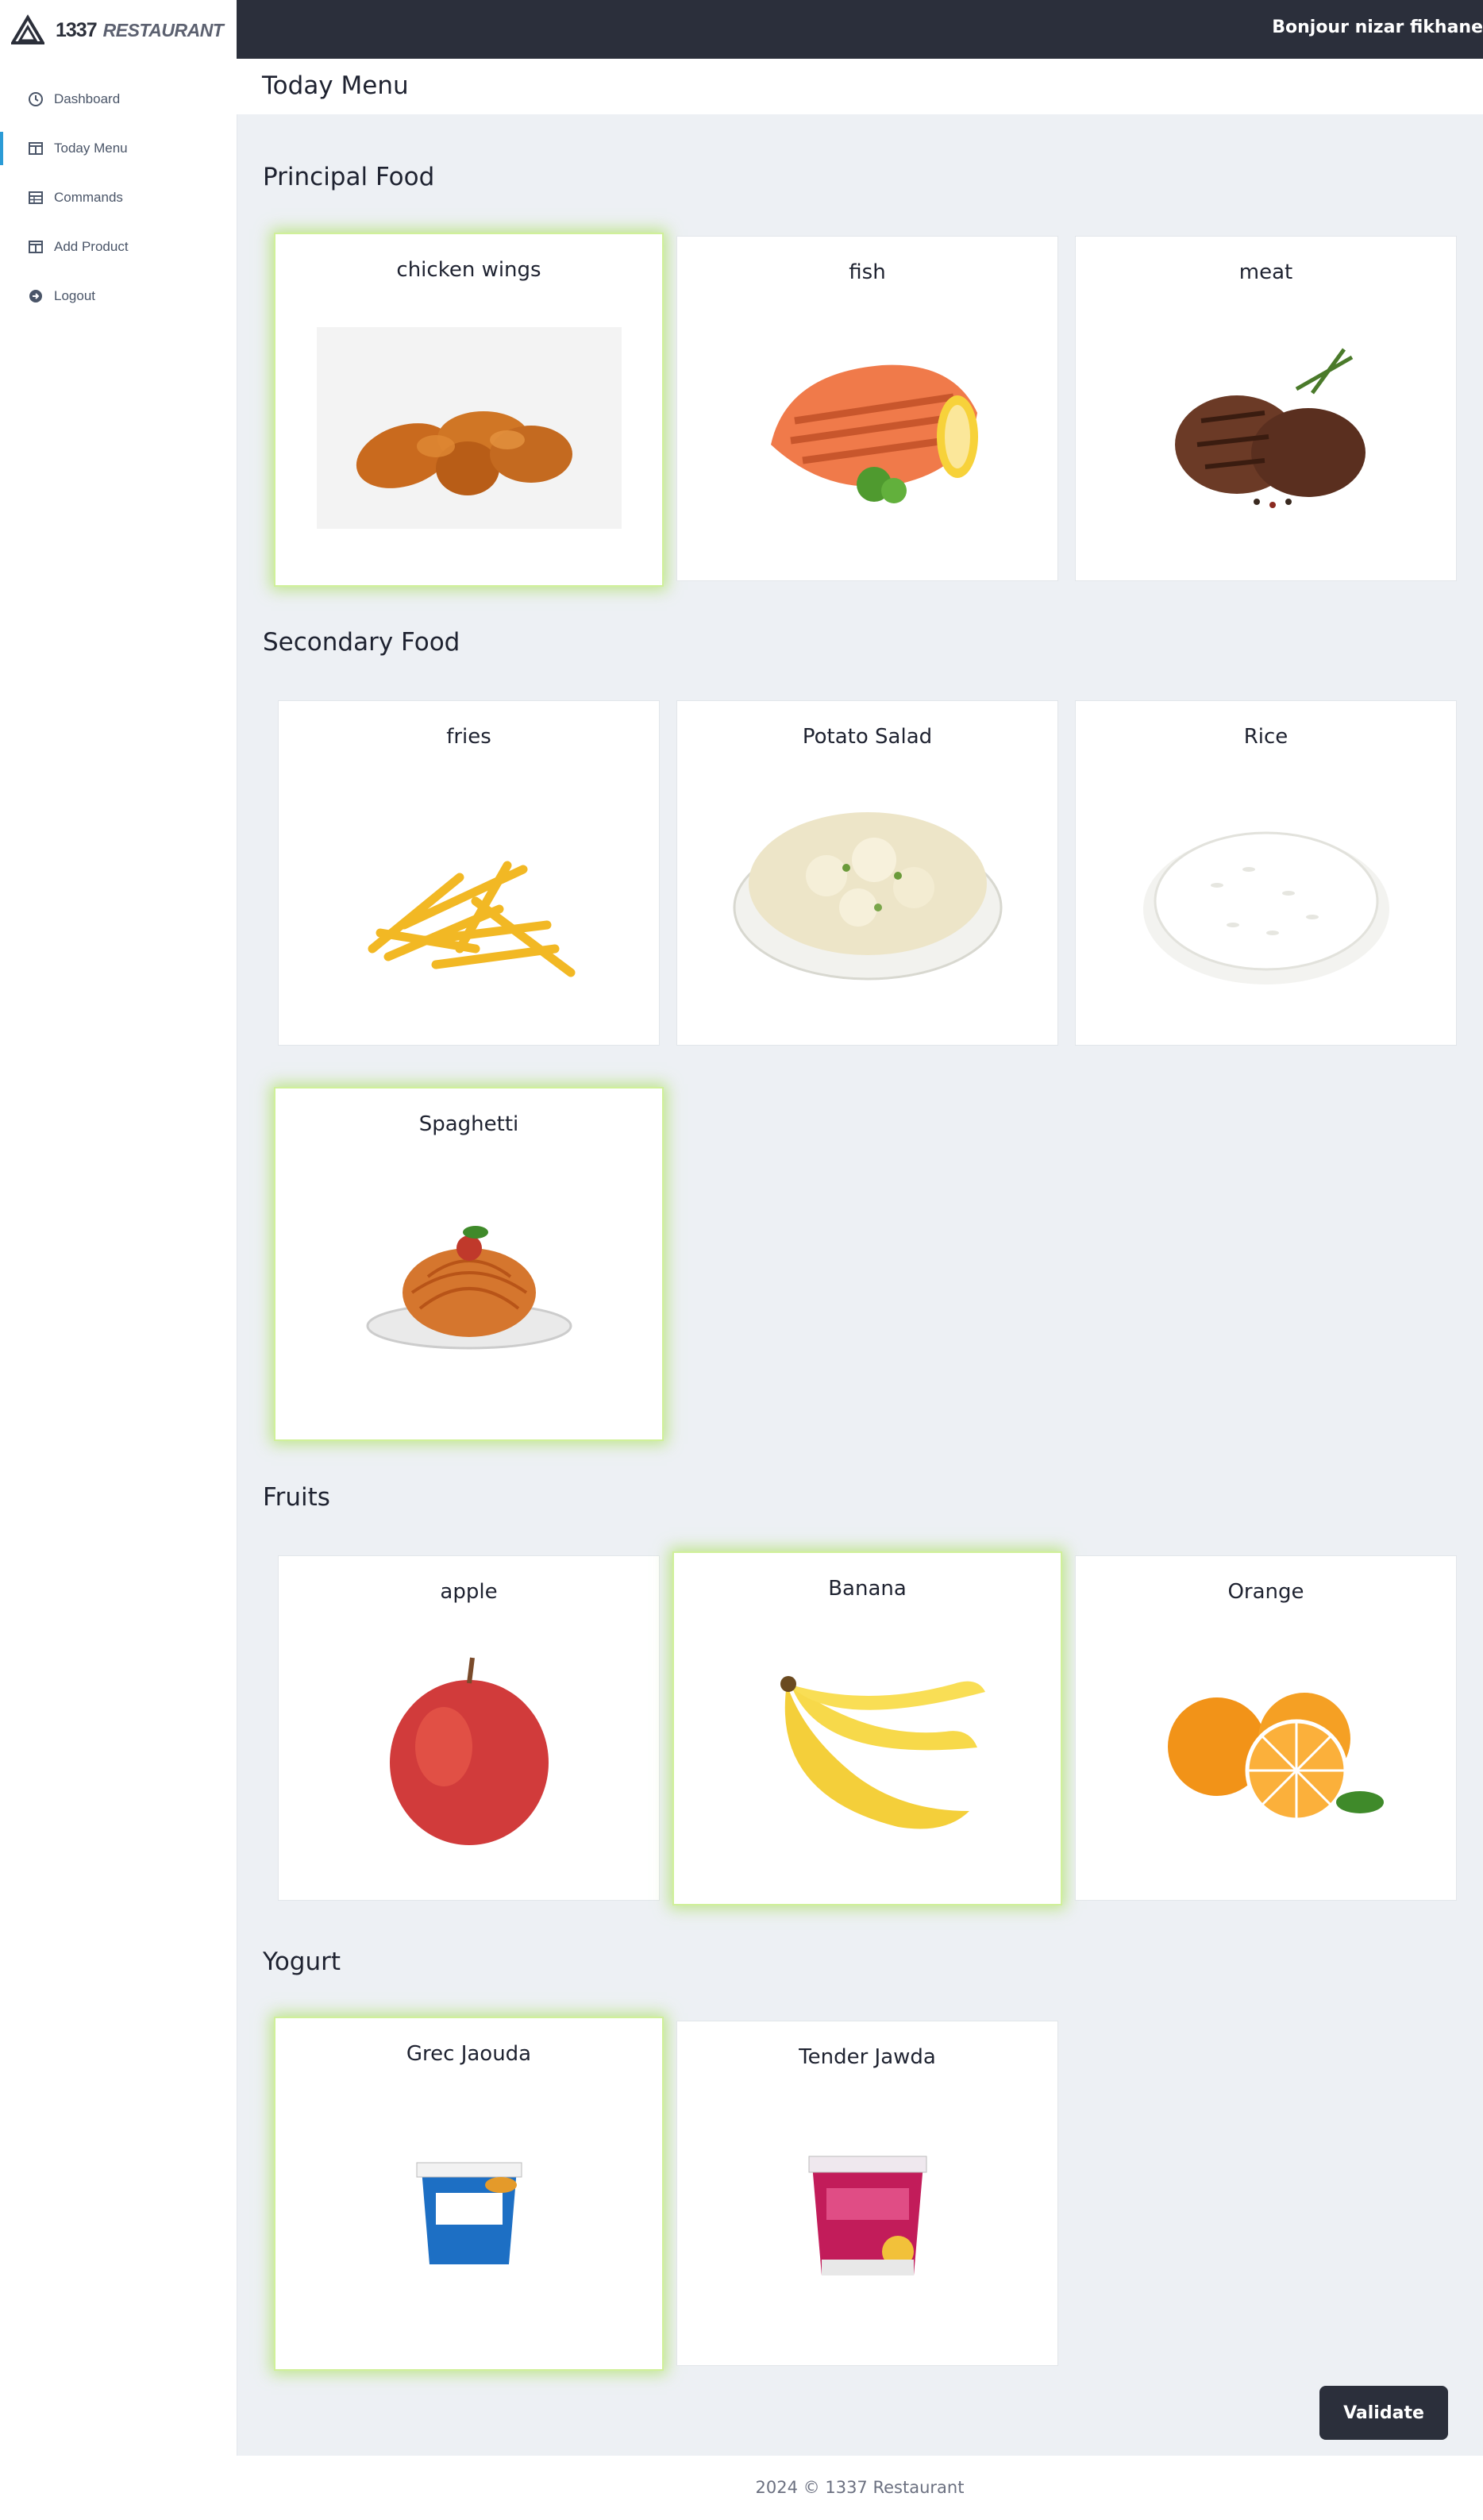 This screenshot has width=1483, height=2520. What do you see at coordinates (867, 1589) in the screenshot?
I see `menu-card-name: Banana` at bounding box center [867, 1589].